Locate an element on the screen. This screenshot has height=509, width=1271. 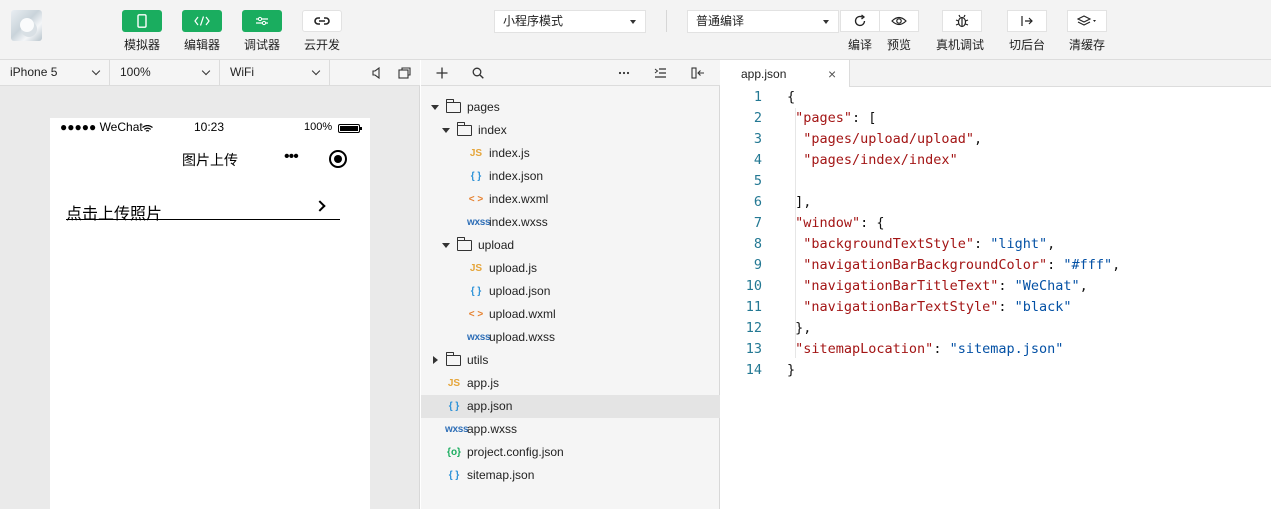
code-text: } is located at coordinates (791, 370).